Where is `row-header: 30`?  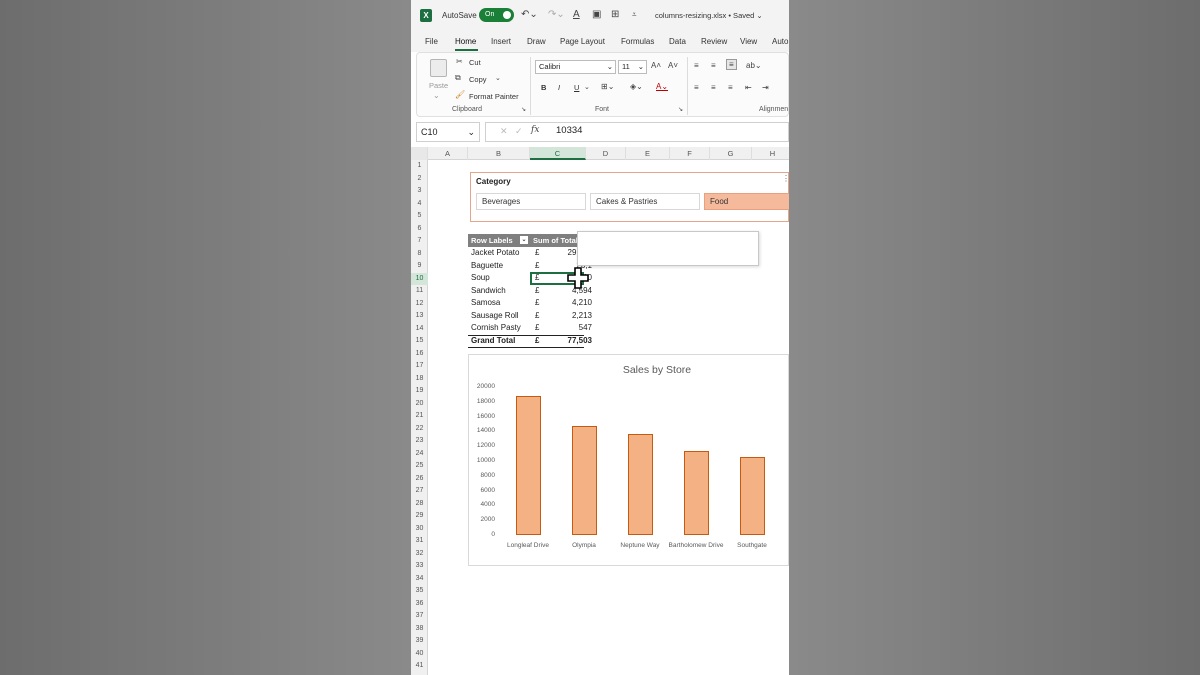 row-header: 30 is located at coordinates (419, 529).